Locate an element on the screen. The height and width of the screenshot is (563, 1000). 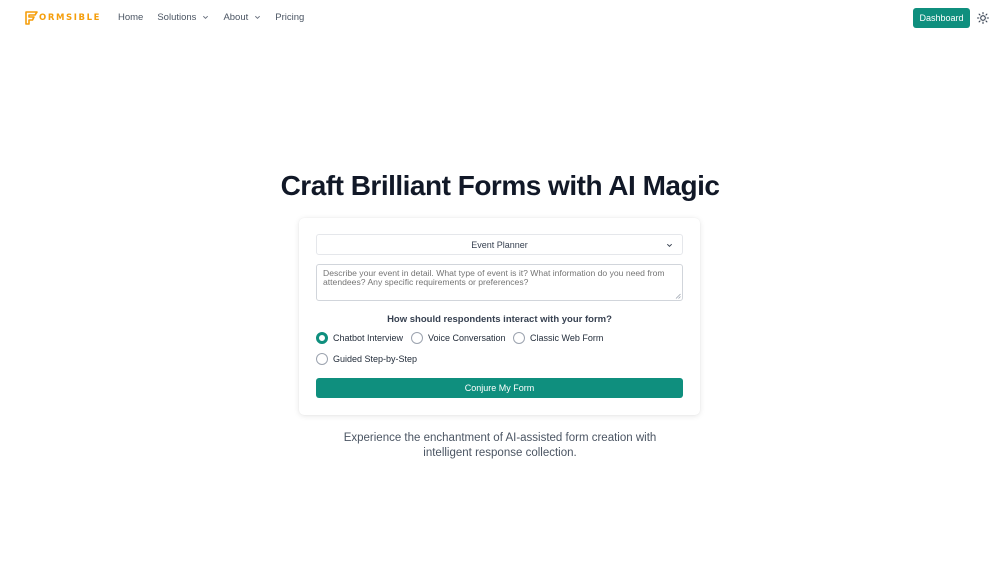
nav-home: Home is located at coordinates (130, 17).